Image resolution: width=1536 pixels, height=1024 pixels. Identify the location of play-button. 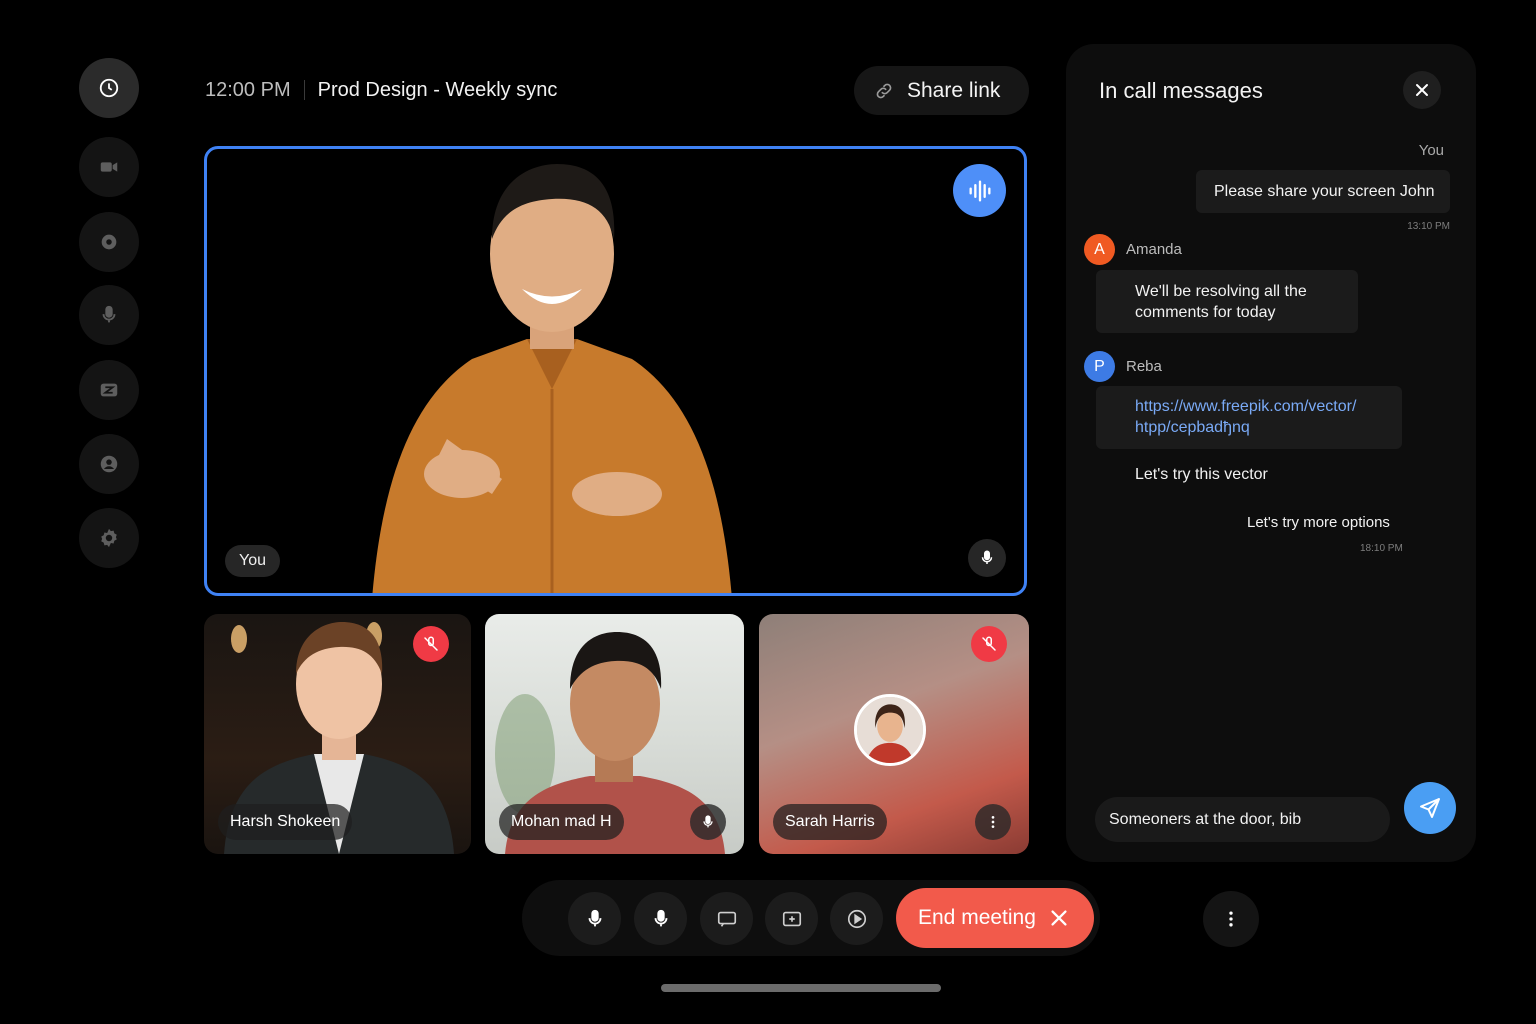
(856, 918).